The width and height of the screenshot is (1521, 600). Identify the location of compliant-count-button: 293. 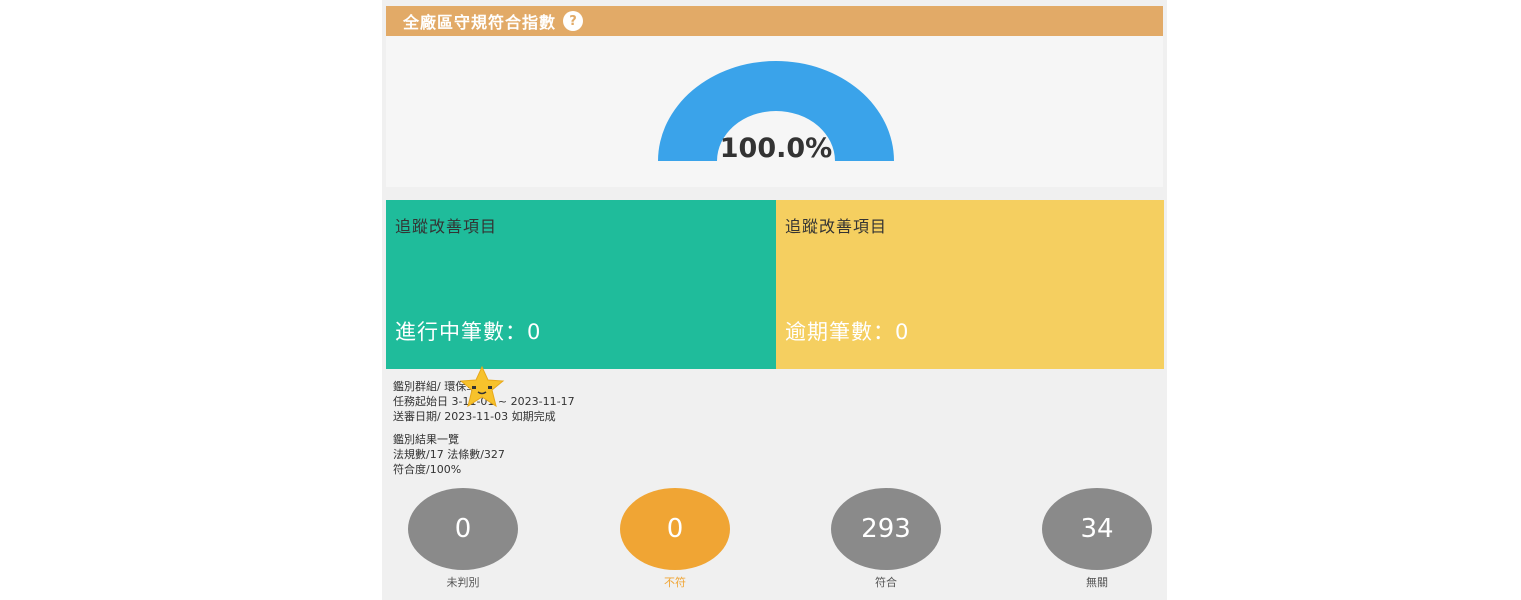
(886, 529).